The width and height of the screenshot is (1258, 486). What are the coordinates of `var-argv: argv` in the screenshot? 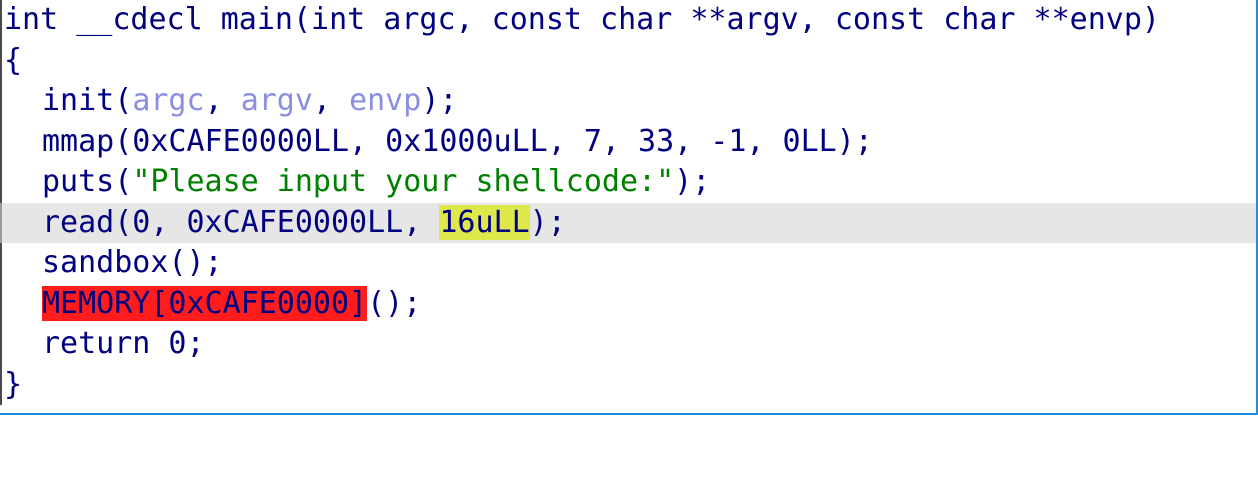 It's located at (277, 100).